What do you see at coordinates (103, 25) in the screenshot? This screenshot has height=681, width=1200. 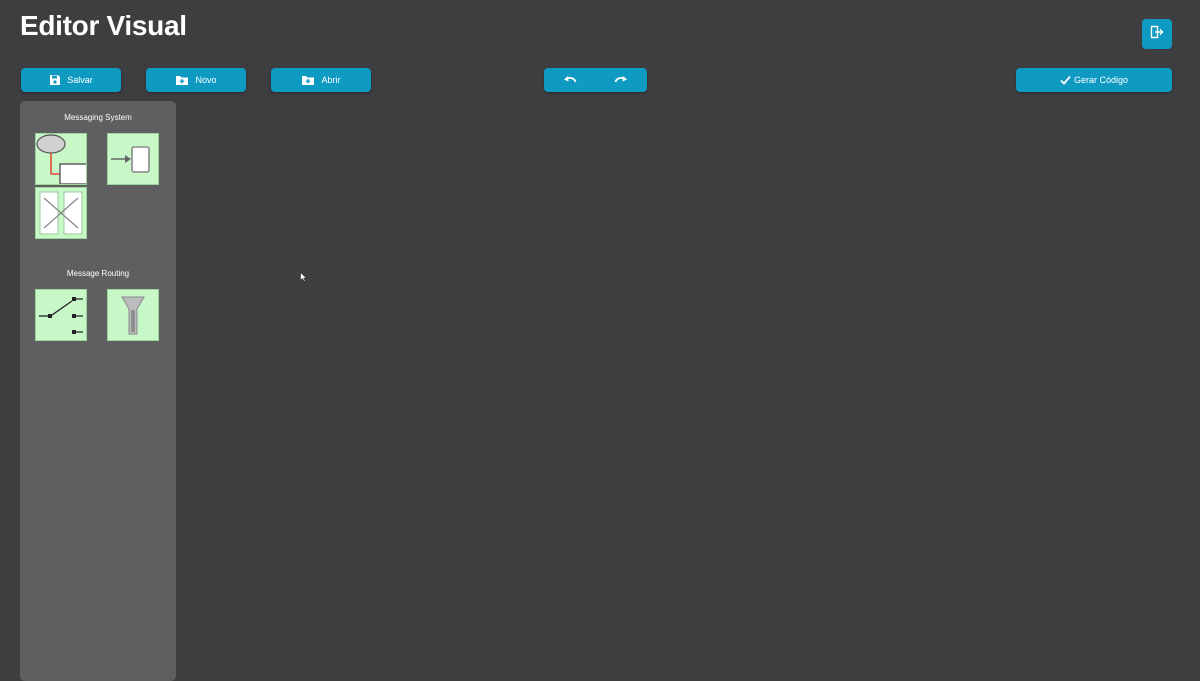 I see `page-title: Editor Visual` at bounding box center [103, 25].